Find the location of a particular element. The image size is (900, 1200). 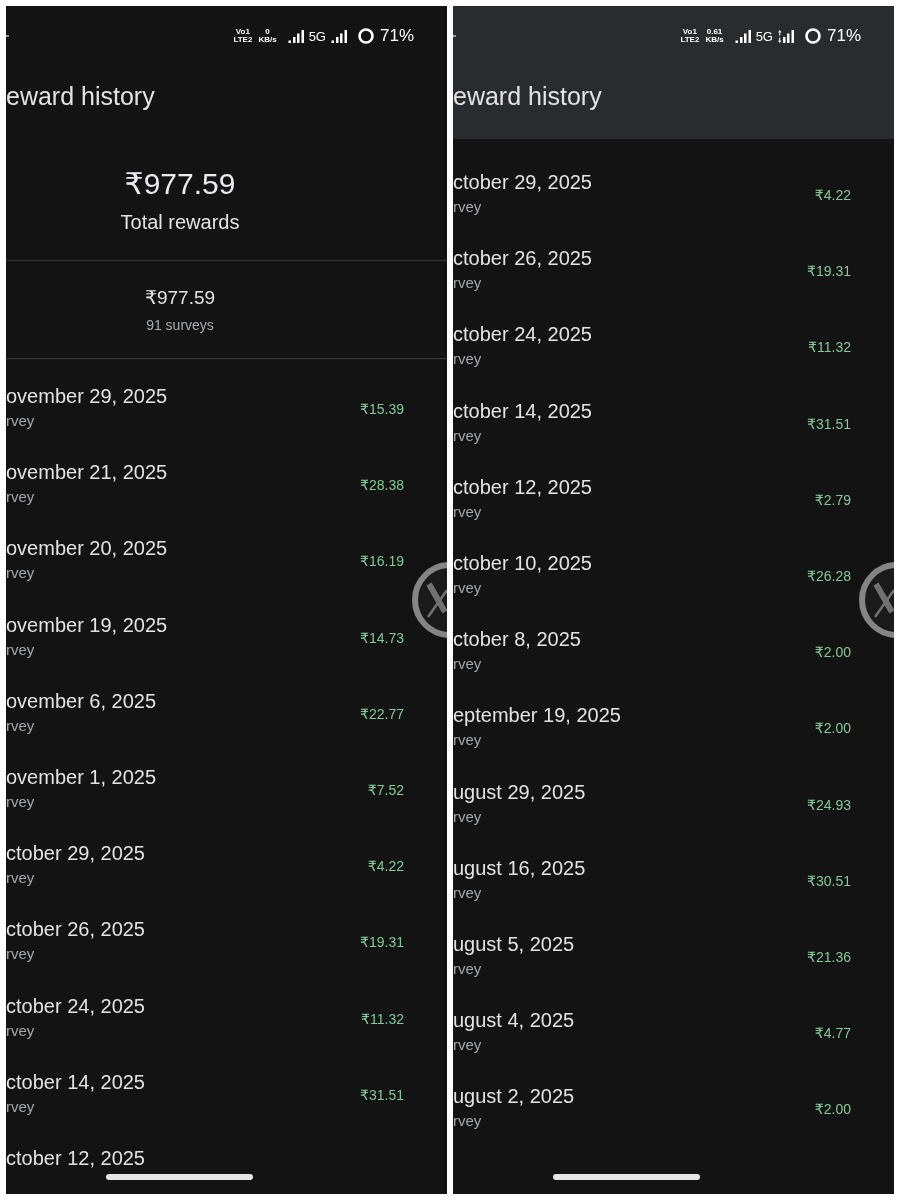

data-speed-label: 0.61 KB/s is located at coordinates (714, 36).